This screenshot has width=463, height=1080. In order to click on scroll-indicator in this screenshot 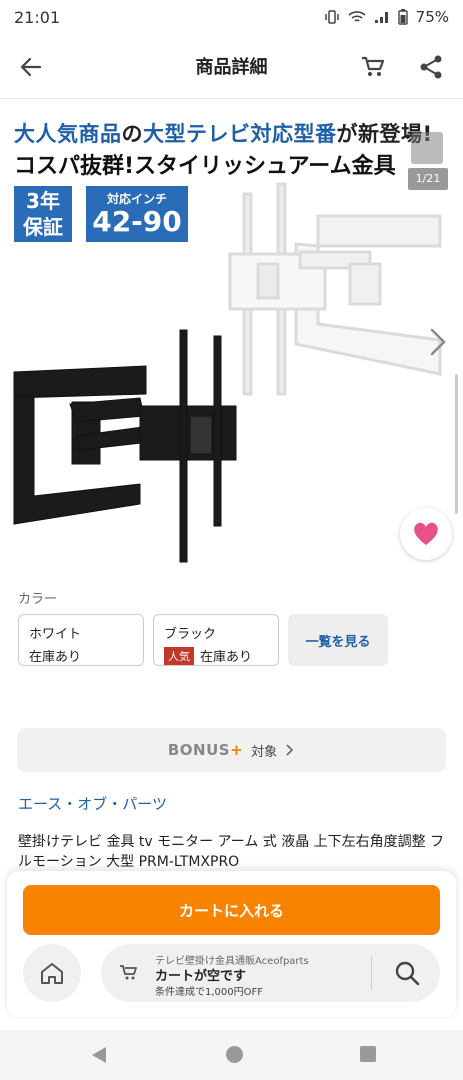, I will do `click(456, 444)`.